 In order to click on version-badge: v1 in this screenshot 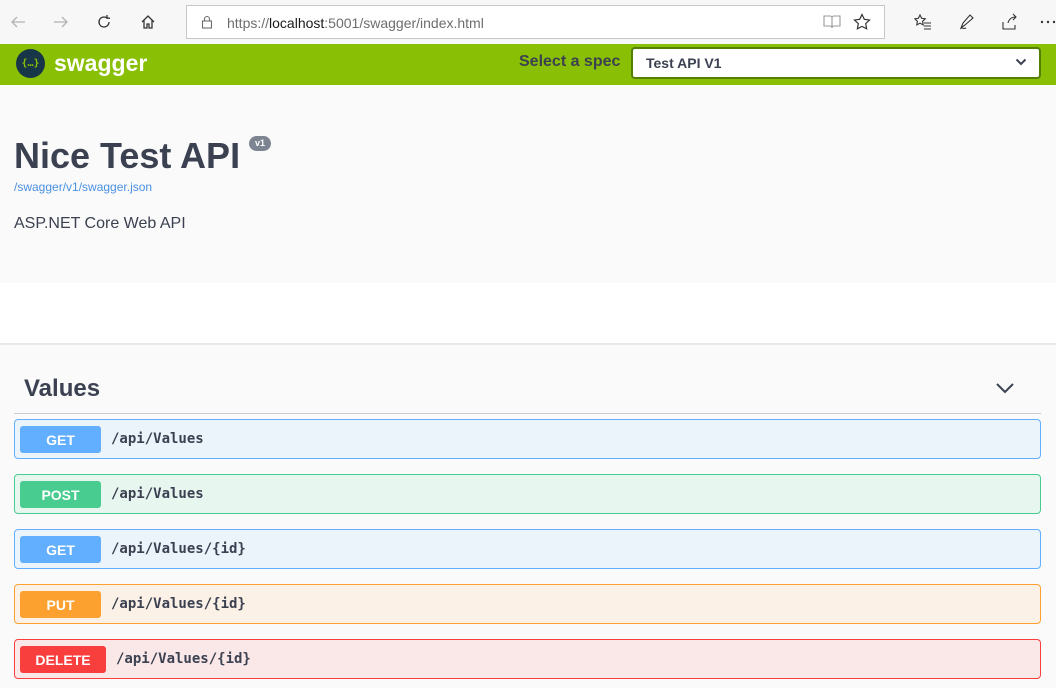, I will do `click(260, 143)`.